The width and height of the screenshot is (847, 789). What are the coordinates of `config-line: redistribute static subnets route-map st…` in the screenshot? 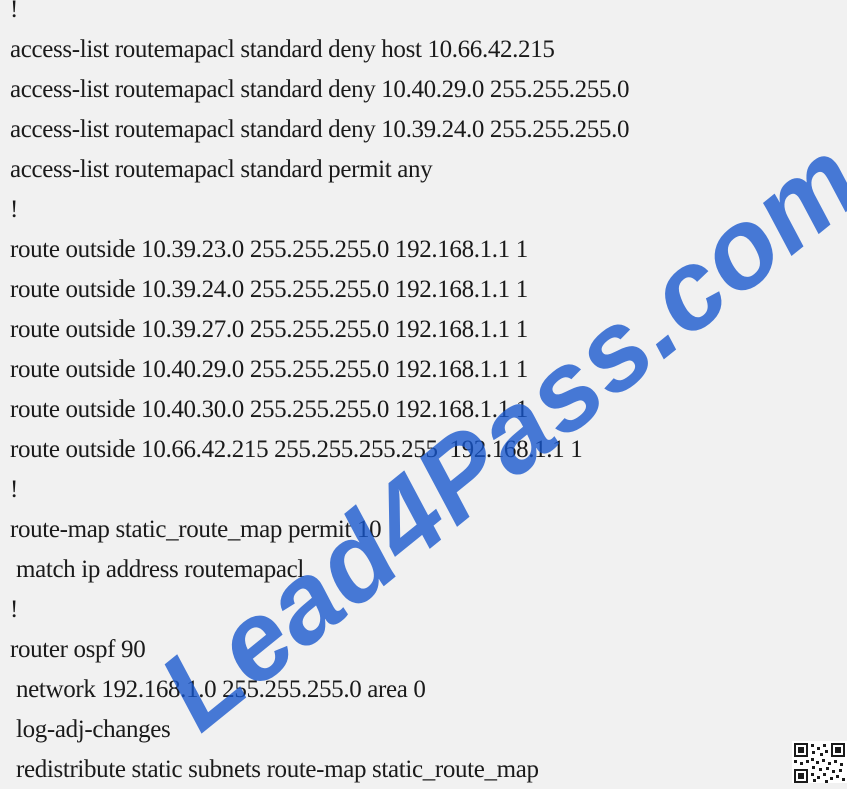 It's located at (277, 769).